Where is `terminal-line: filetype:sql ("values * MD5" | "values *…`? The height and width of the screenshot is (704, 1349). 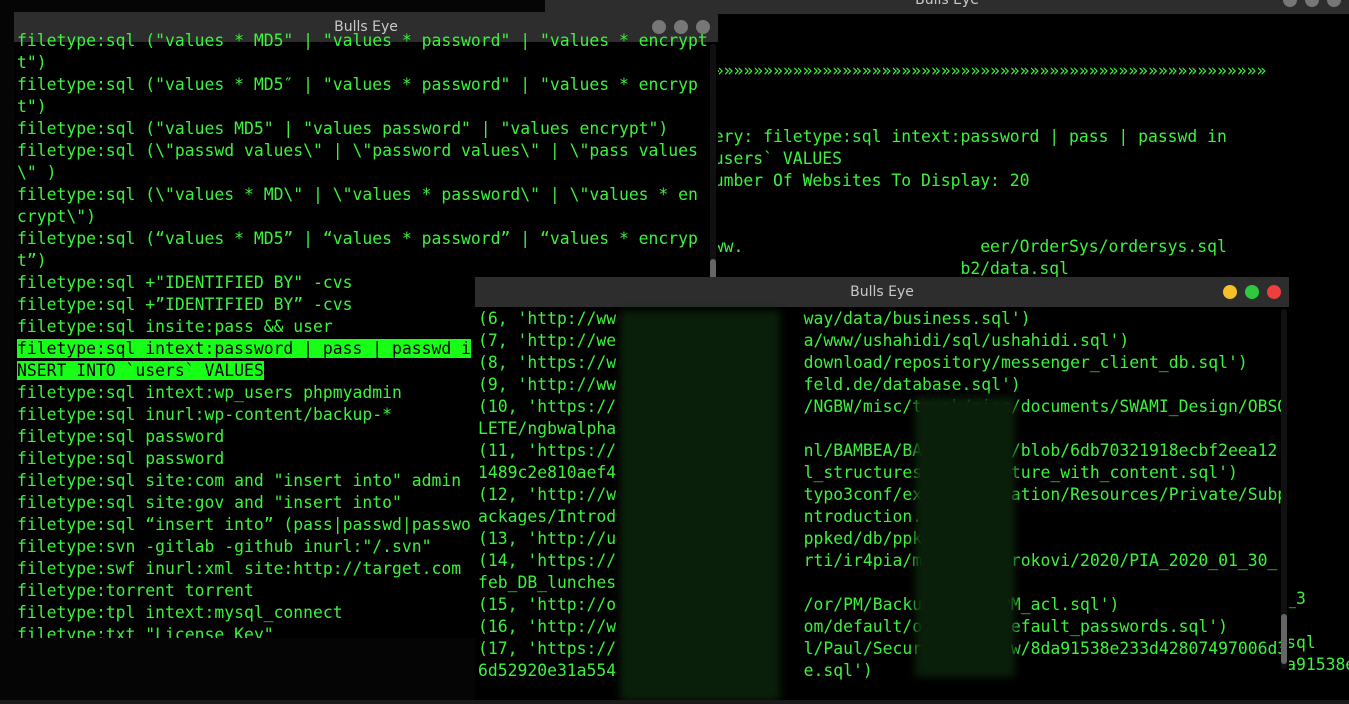
terminal-line: filetype:sql ("values * MD5" | "values *… is located at coordinates (362, 40).